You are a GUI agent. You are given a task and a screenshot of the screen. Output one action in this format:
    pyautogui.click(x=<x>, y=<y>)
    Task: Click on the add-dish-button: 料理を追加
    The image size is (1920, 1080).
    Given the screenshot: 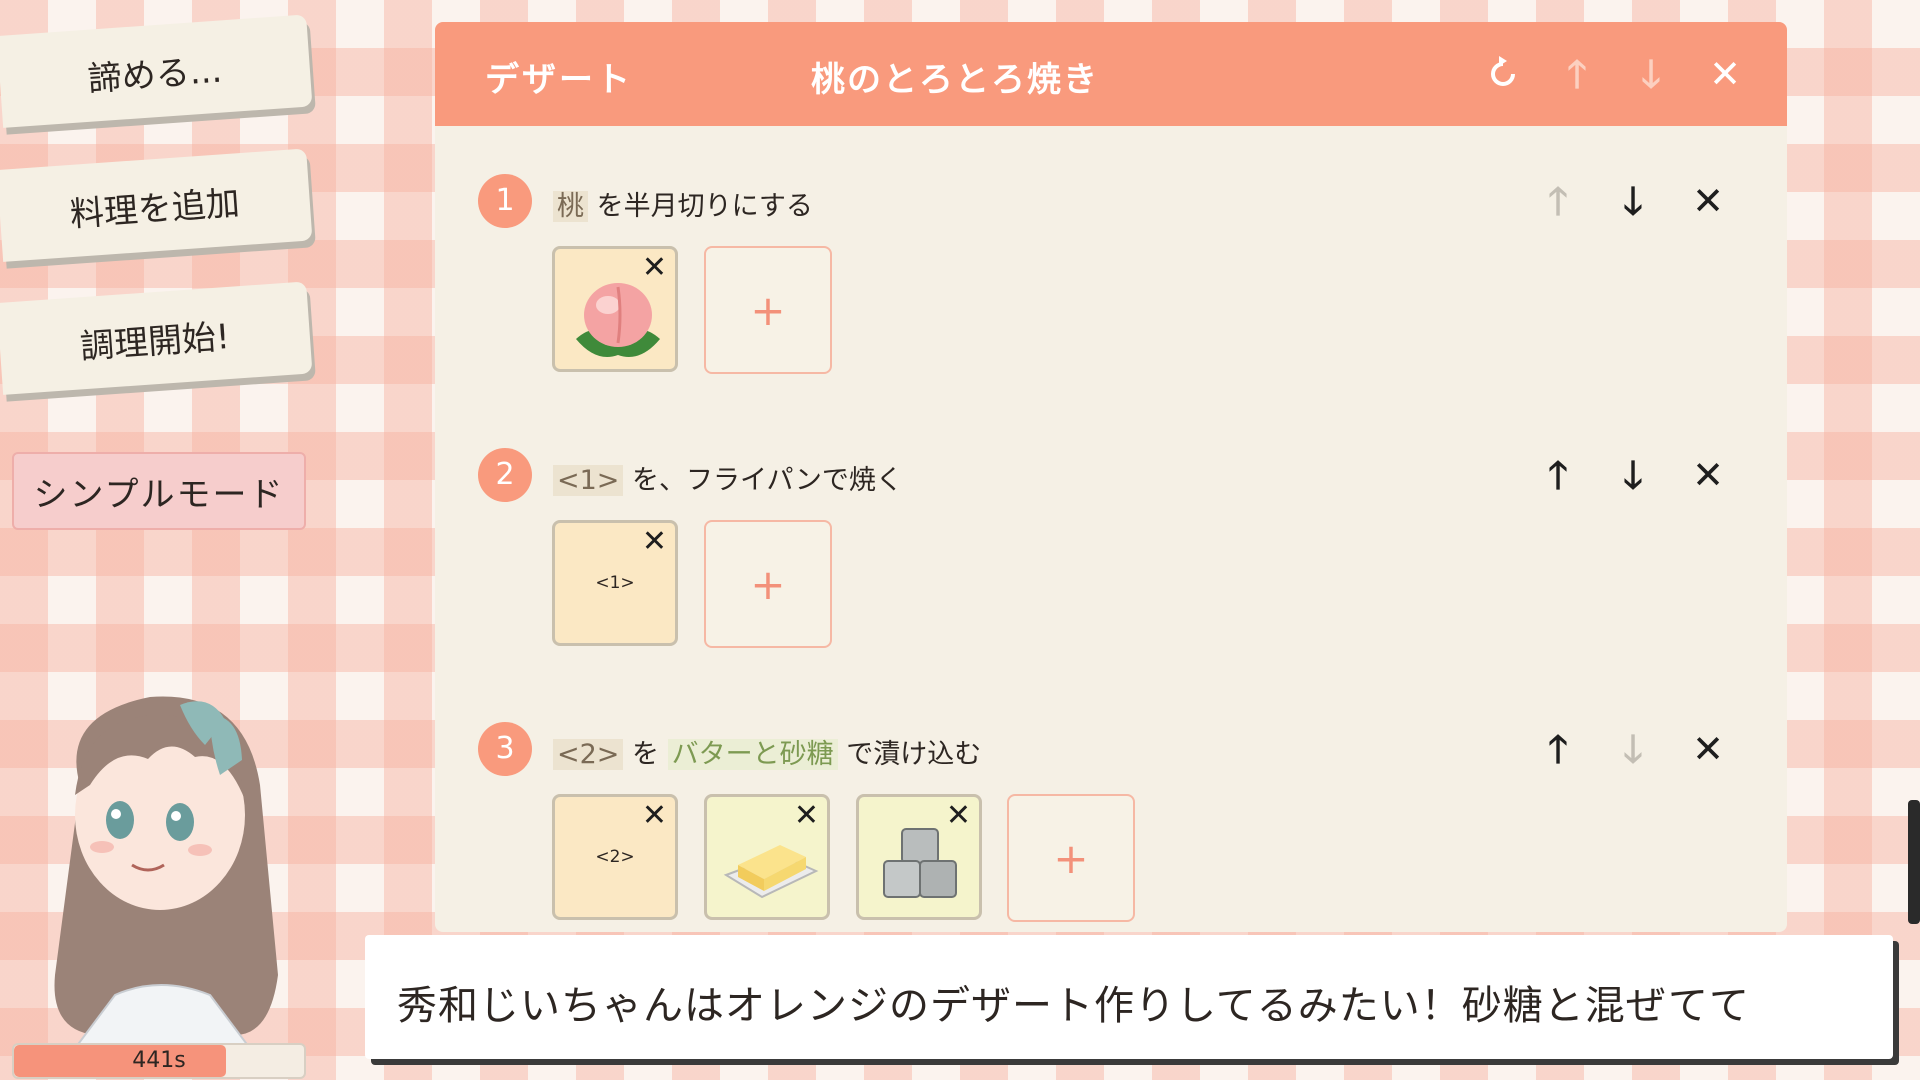 What is the action you would take?
    pyautogui.click(x=156, y=205)
    